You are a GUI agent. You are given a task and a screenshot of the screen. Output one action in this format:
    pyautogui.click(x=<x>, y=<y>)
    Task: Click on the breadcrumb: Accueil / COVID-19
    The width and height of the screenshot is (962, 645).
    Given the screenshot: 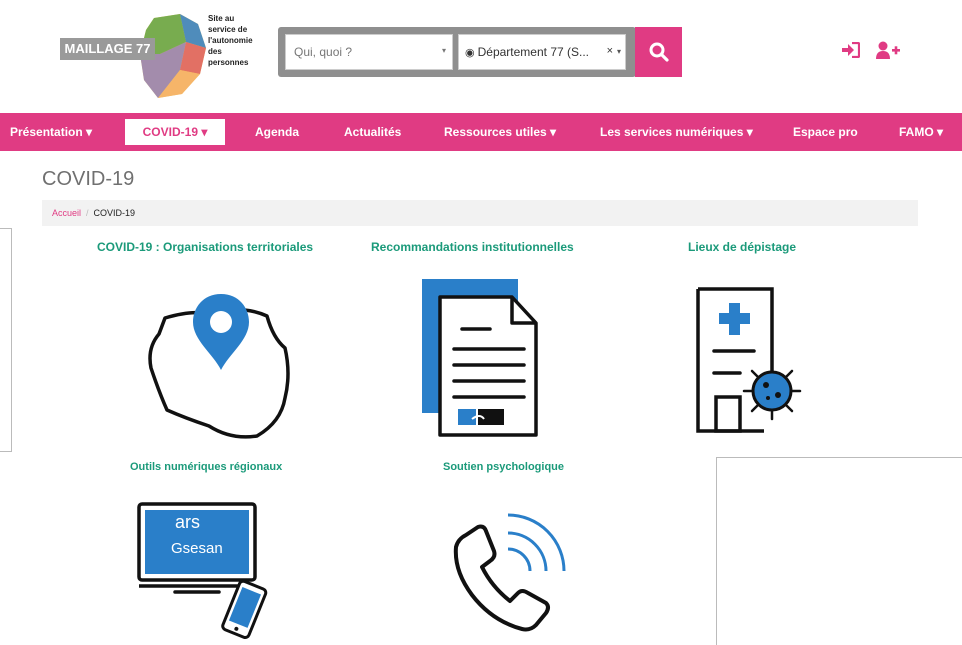 What is the action you would take?
    pyautogui.click(x=480, y=213)
    